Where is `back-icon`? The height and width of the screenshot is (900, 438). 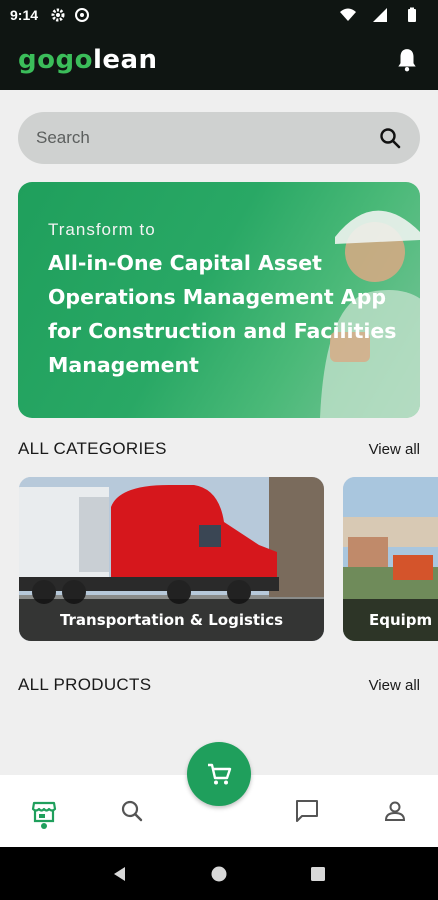 back-icon is located at coordinates (120, 874).